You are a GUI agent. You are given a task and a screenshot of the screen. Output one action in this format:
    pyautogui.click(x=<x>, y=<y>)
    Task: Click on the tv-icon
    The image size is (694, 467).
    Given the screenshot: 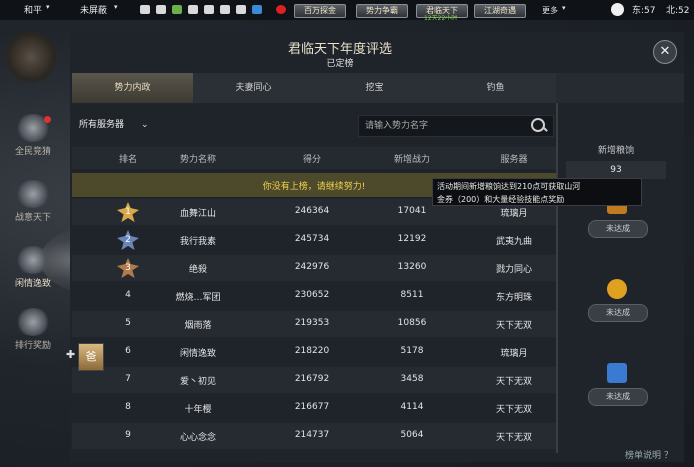 What is the action you would take?
    pyautogui.click(x=257, y=9)
    